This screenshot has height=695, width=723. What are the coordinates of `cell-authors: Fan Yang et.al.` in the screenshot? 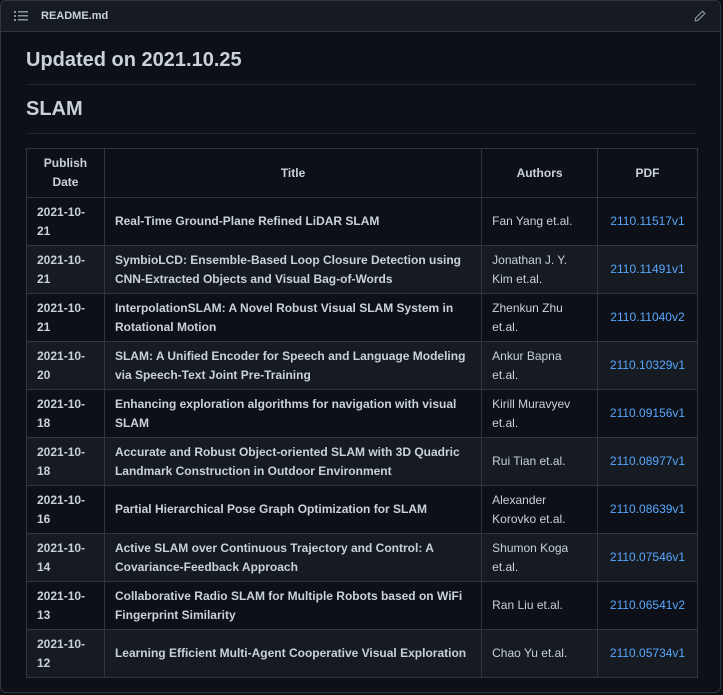 It's located at (539, 221).